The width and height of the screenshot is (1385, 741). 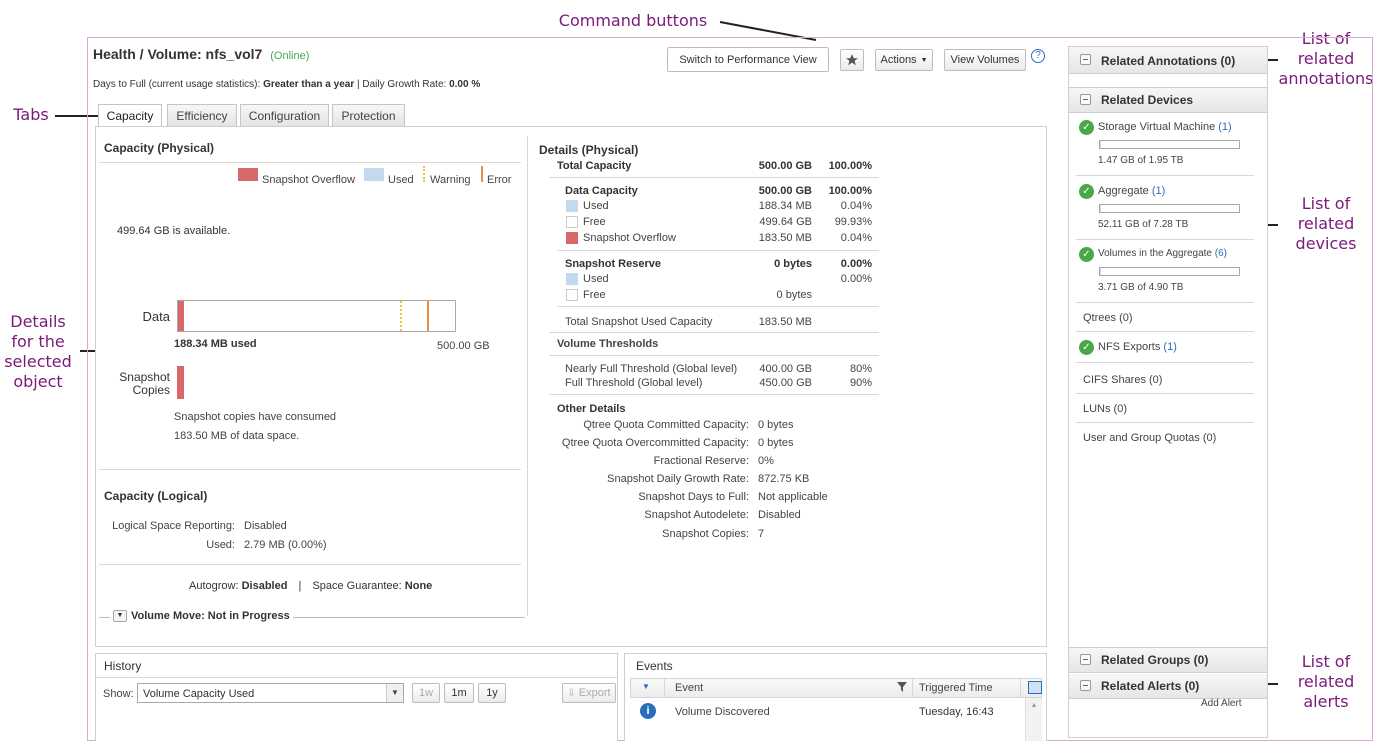 I want to click on annotations-title: Related Annotations (0), so click(x=1168, y=61).